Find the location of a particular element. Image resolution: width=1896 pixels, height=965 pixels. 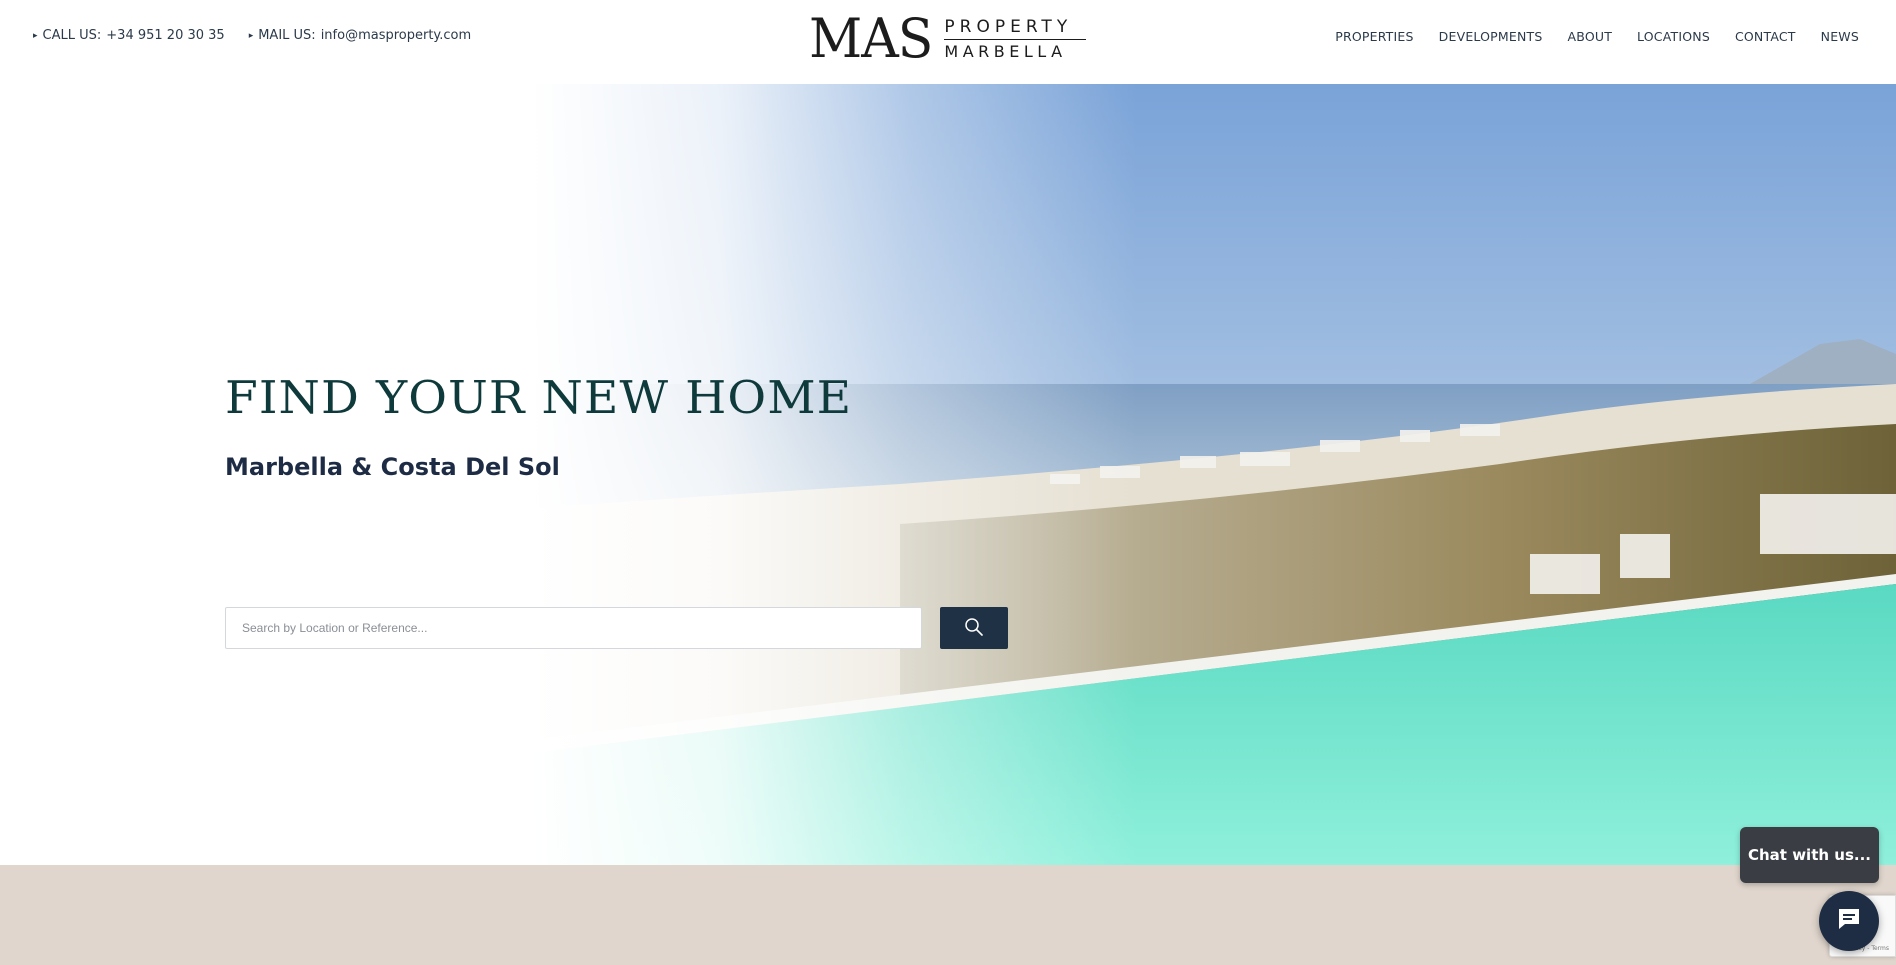

hero-title: FIND YOUR NEW HOME is located at coordinates (539, 397).